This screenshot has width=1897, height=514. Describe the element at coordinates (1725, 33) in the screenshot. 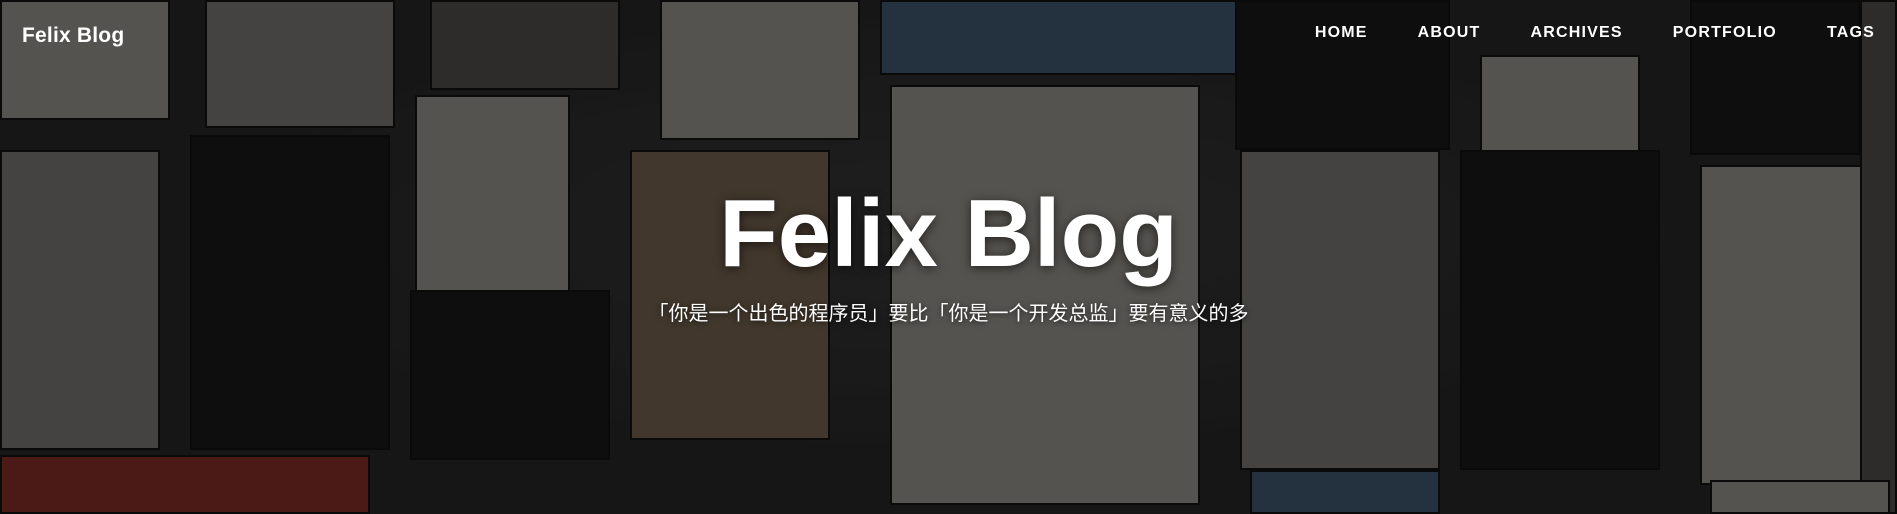

I see `nav-portfolio-link: PORTFOLIO` at that location.